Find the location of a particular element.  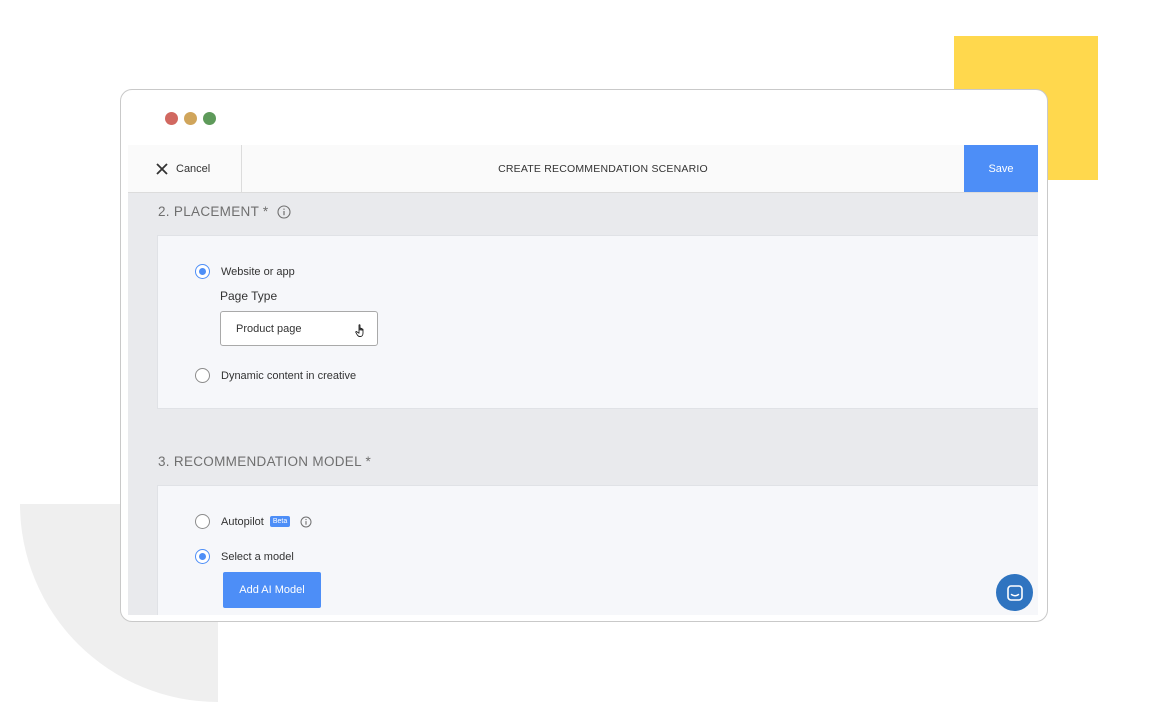

radio-autopilot: Autopilot Beta is located at coordinates (253, 521).